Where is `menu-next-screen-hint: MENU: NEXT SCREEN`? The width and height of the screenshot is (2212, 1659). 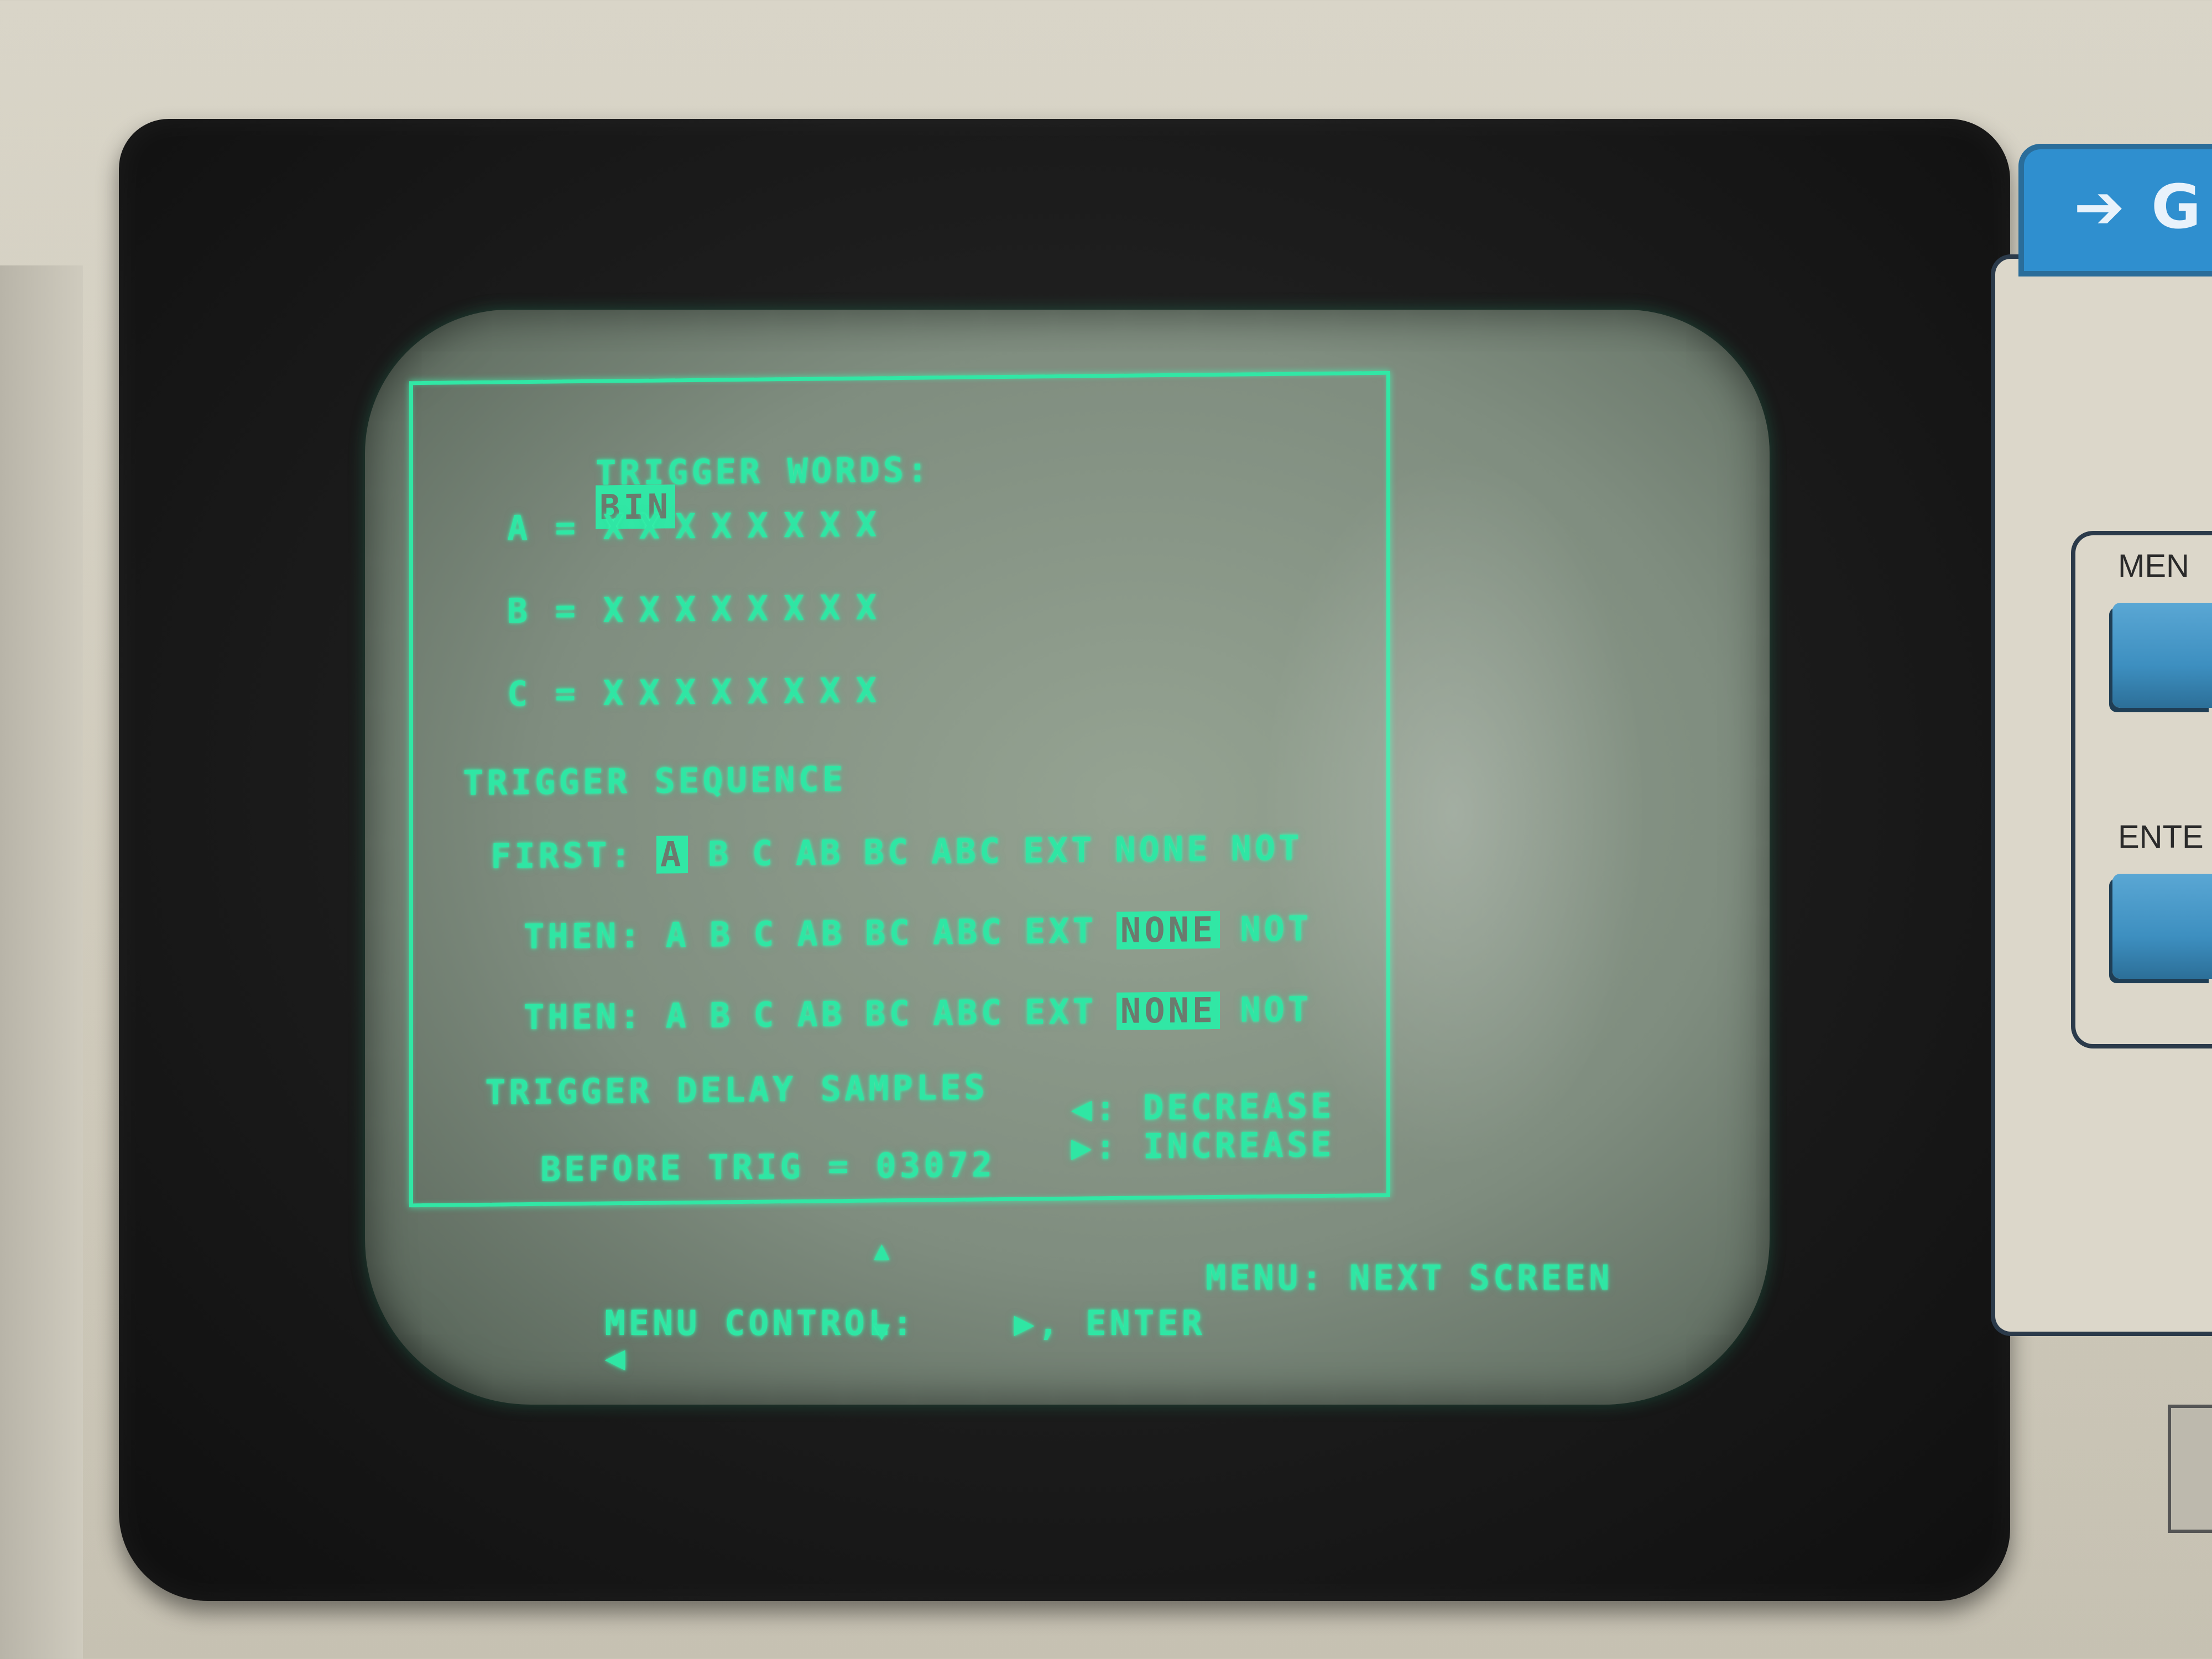
menu-next-screen-hint: MENU: NEXT SCREEN is located at coordinates (1409, 1278).